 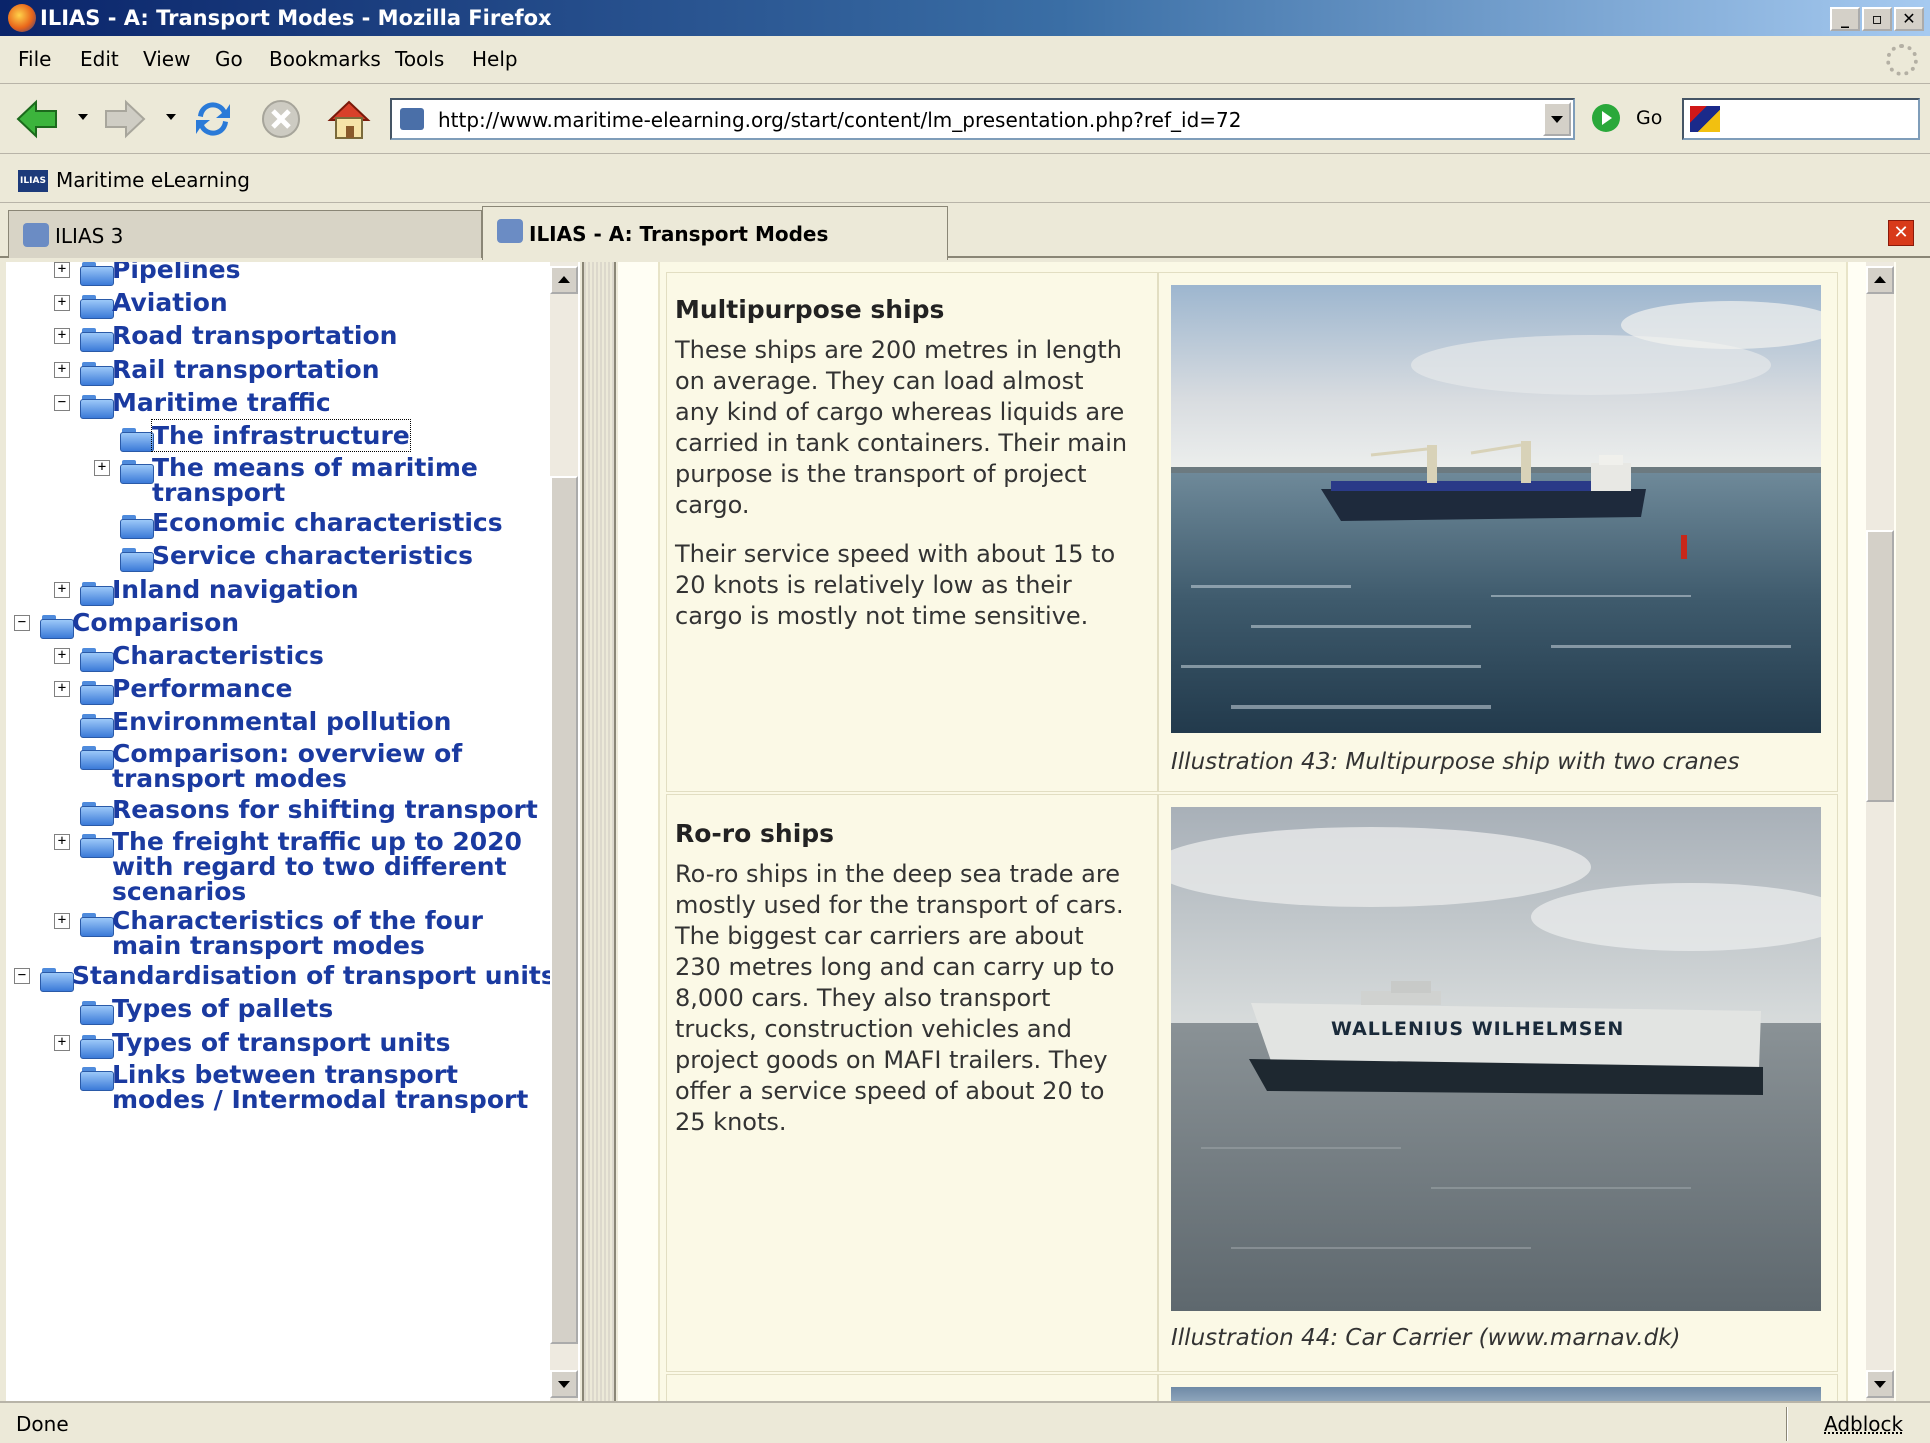 What do you see at coordinates (891, 1060) in the screenshot?
I see `text-line: project goods on MAFI trailers. They` at bounding box center [891, 1060].